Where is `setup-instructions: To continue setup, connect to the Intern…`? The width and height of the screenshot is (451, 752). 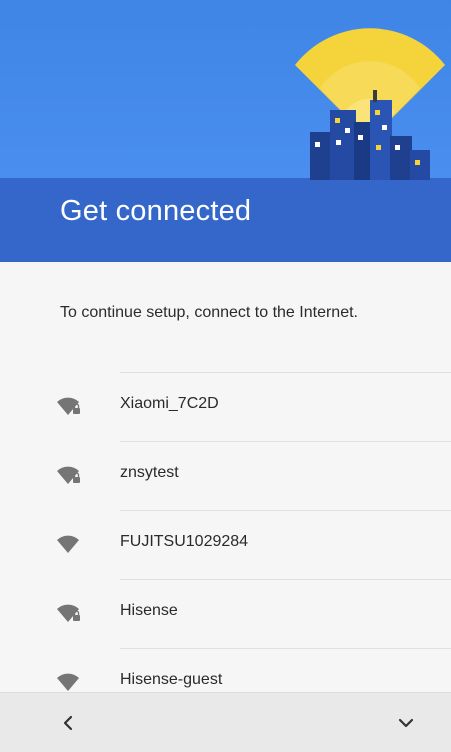 setup-instructions: To continue setup, connect to the Intern… is located at coordinates (209, 312).